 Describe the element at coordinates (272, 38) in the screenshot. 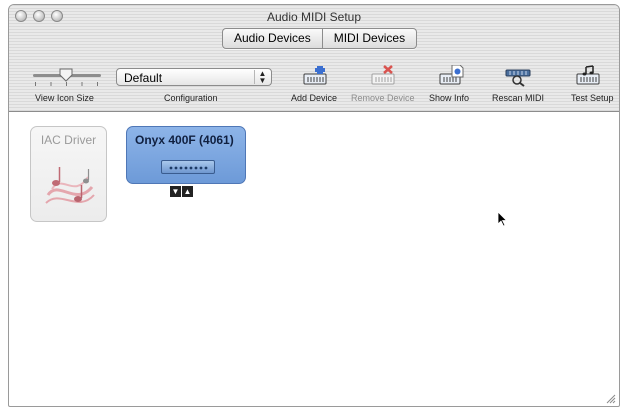

I see `tab-audio-devices: Audio Devices` at that location.